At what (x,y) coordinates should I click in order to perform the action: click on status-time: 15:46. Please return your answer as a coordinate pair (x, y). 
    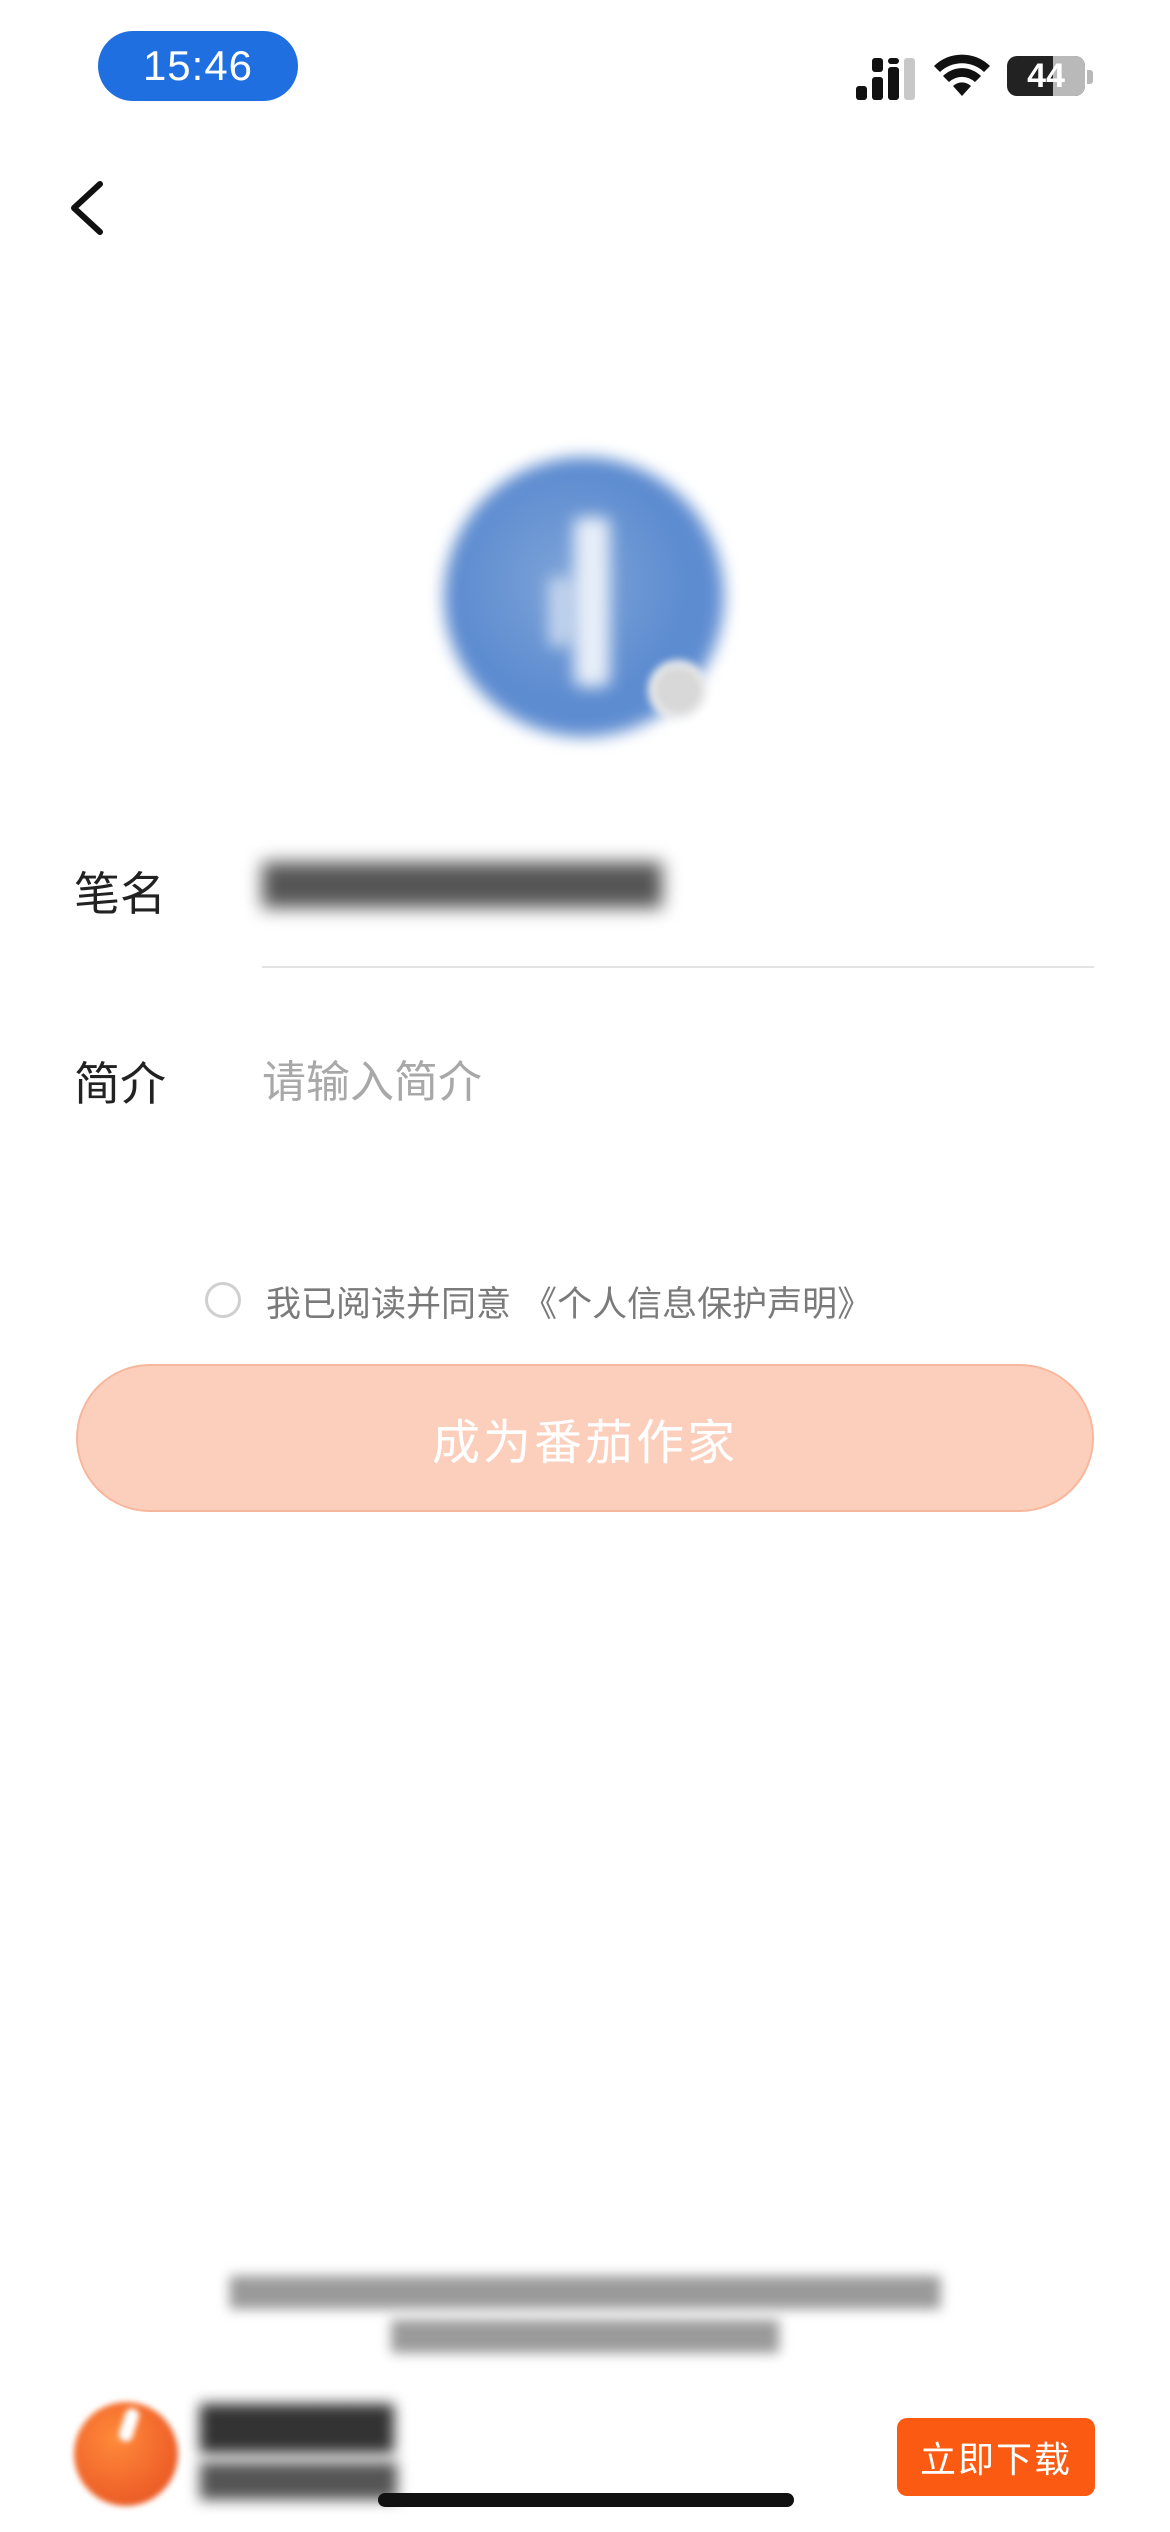
    Looking at the image, I should click on (198, 66).